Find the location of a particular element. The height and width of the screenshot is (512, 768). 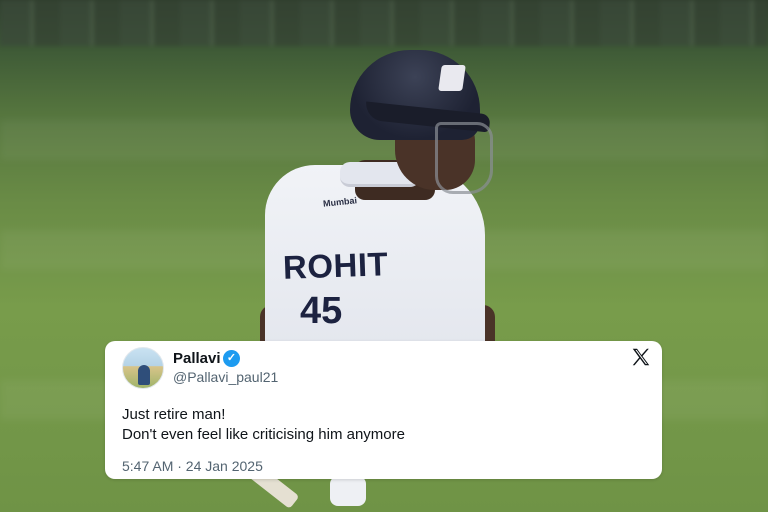

helmet-badge is located at coordinates (452, 78).